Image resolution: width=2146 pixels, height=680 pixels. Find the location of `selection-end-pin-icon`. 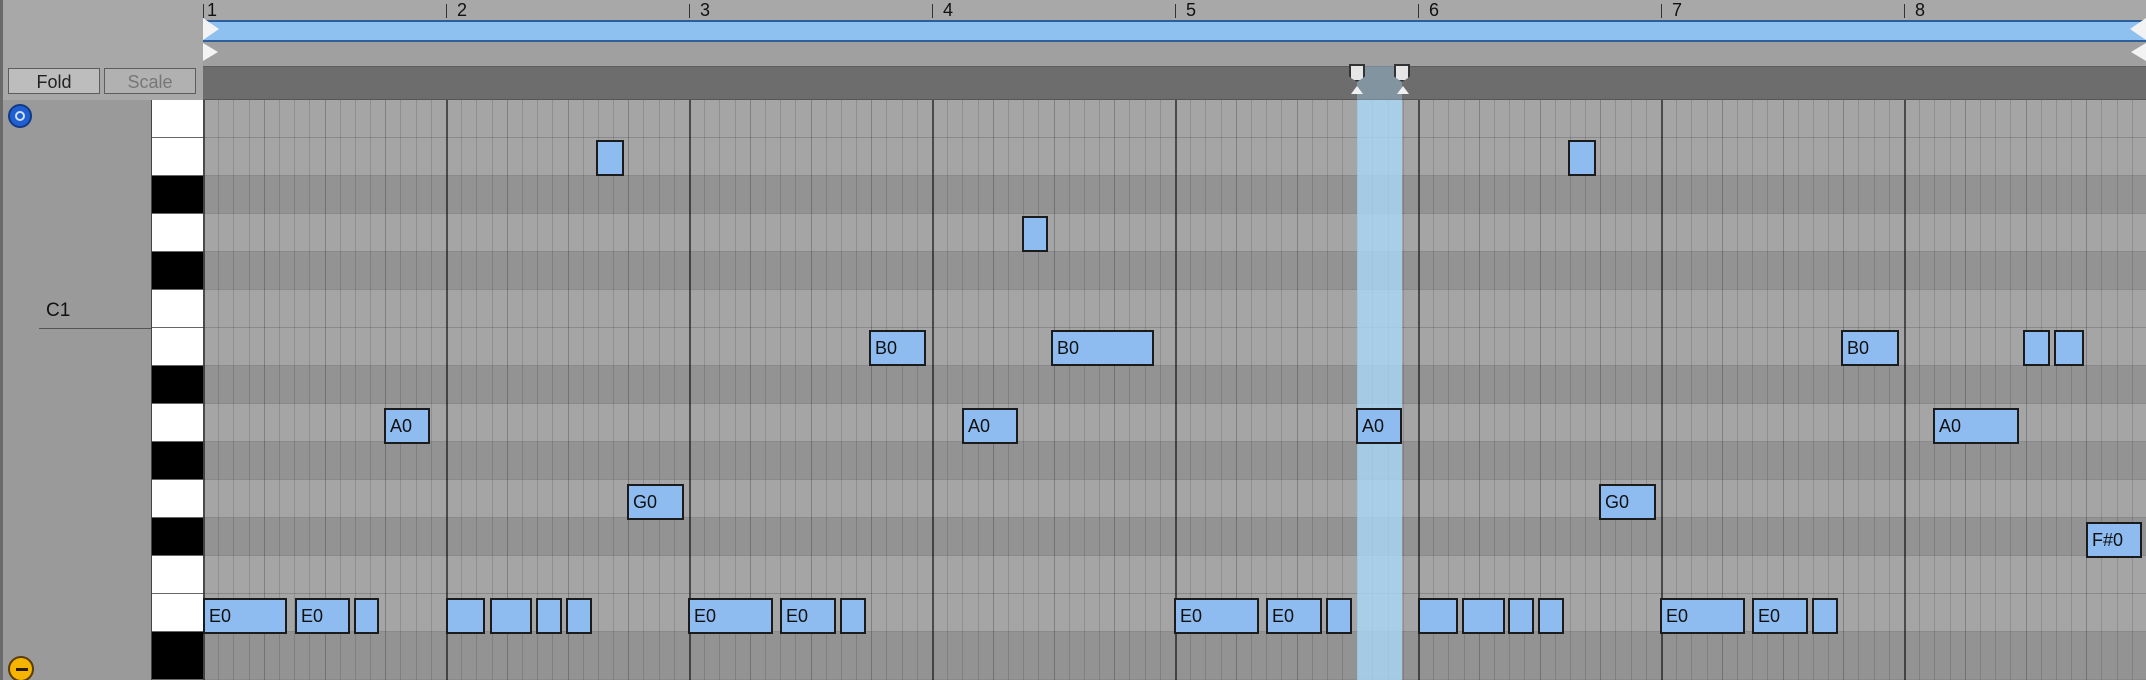

selection-end-pin-icon is located at coordinates (1403, 90).